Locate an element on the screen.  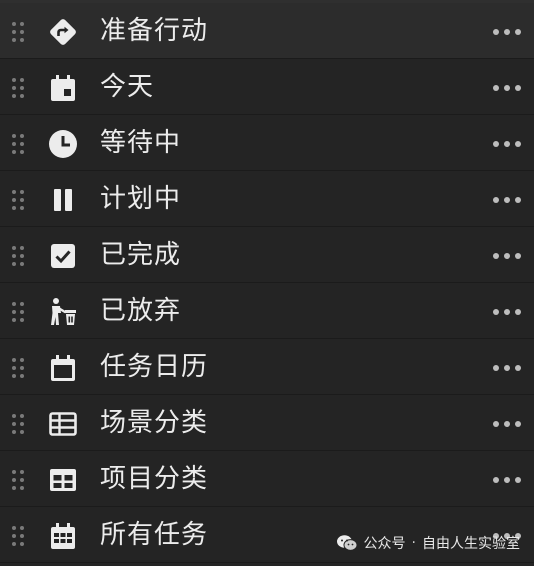
list-item-label: 所有任务 is located at coordinates (154, 535).